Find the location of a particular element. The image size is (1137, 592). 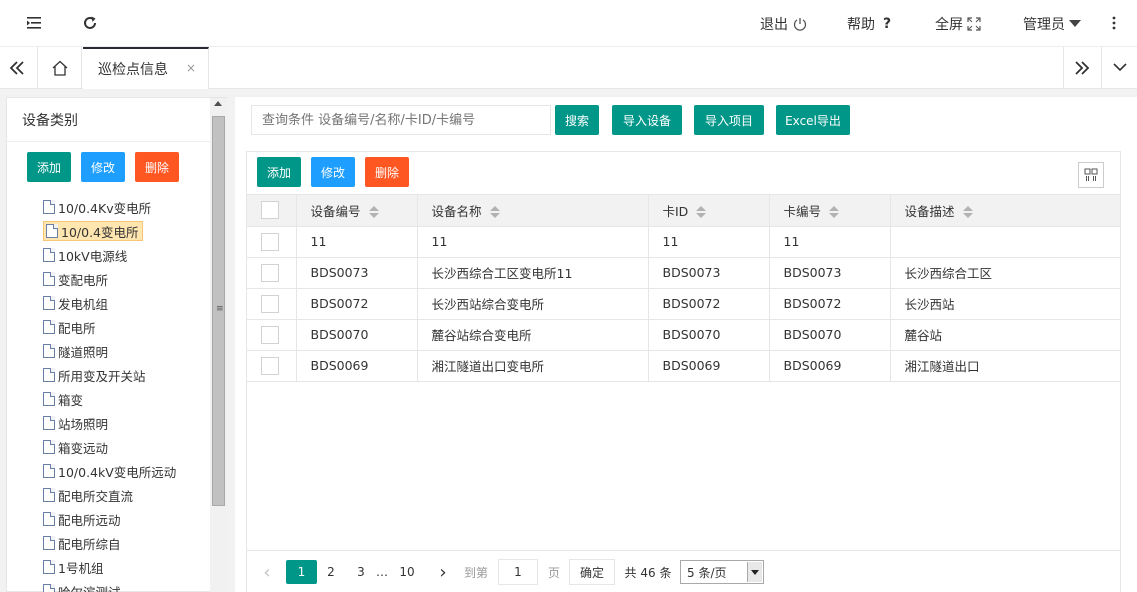

column-filter-button is located at coordinates (1091, 175).